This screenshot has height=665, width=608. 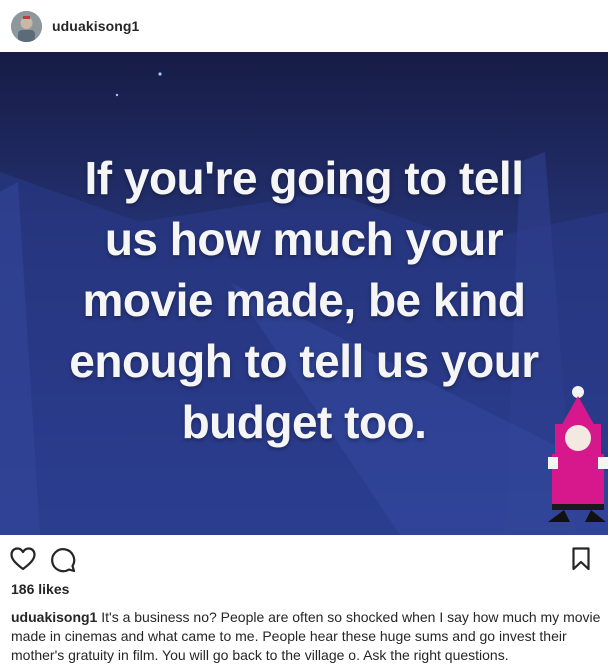 I want to click on quote-line: movie made, be kind, so click(x=304, y=300).